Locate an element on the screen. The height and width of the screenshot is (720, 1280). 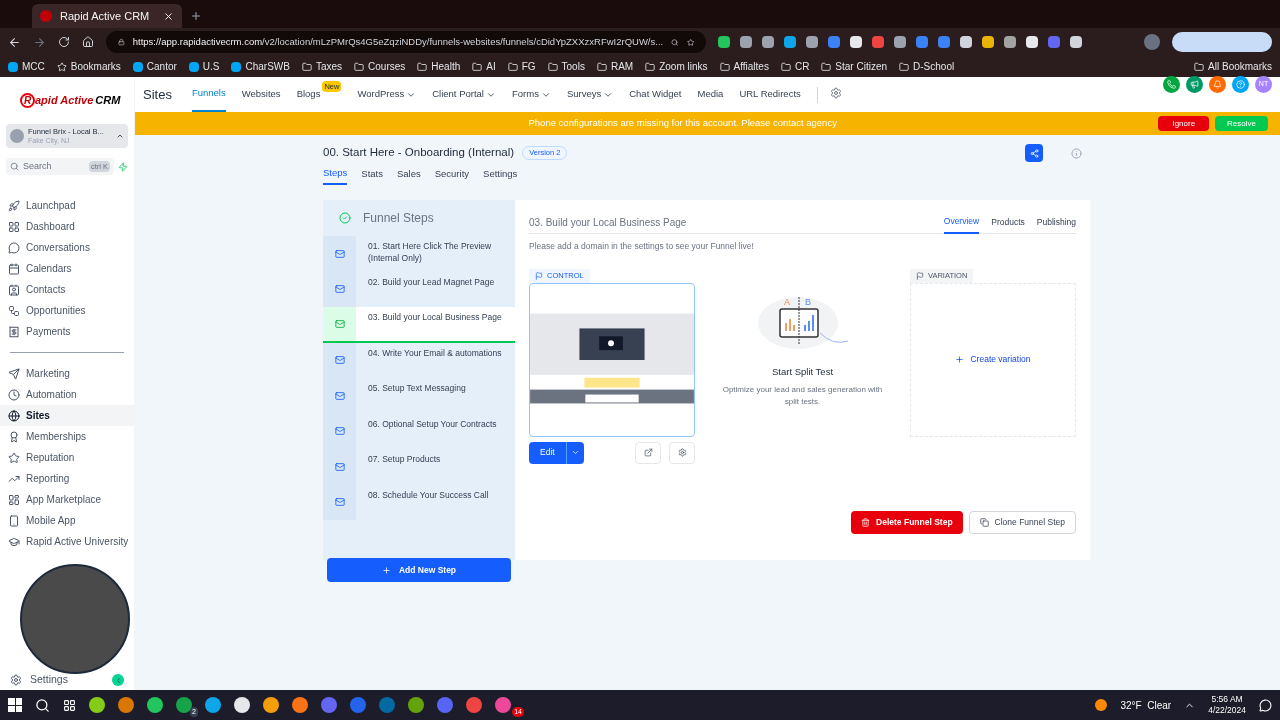
bookmark-link: RAM is located at coordinates (615, 66).